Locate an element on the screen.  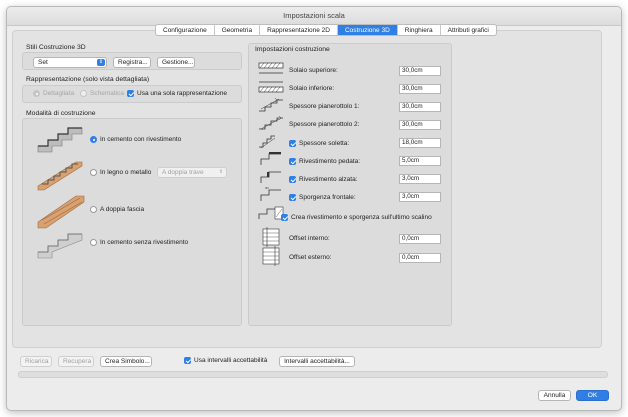
riser-cladding-checkbox: Rivestimento alzata: is located at coordinates (323, 179).